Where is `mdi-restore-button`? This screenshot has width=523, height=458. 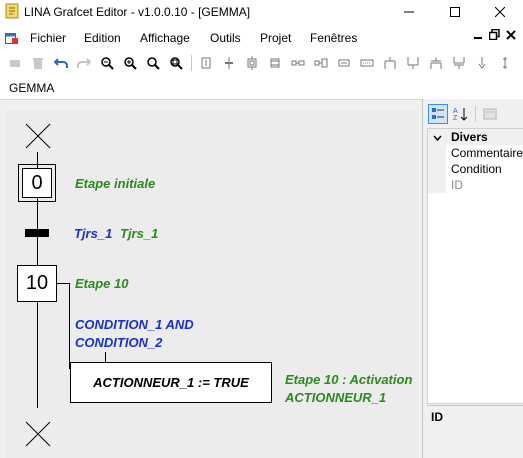
mdi-restore-button is located at coordinates (494, 36).